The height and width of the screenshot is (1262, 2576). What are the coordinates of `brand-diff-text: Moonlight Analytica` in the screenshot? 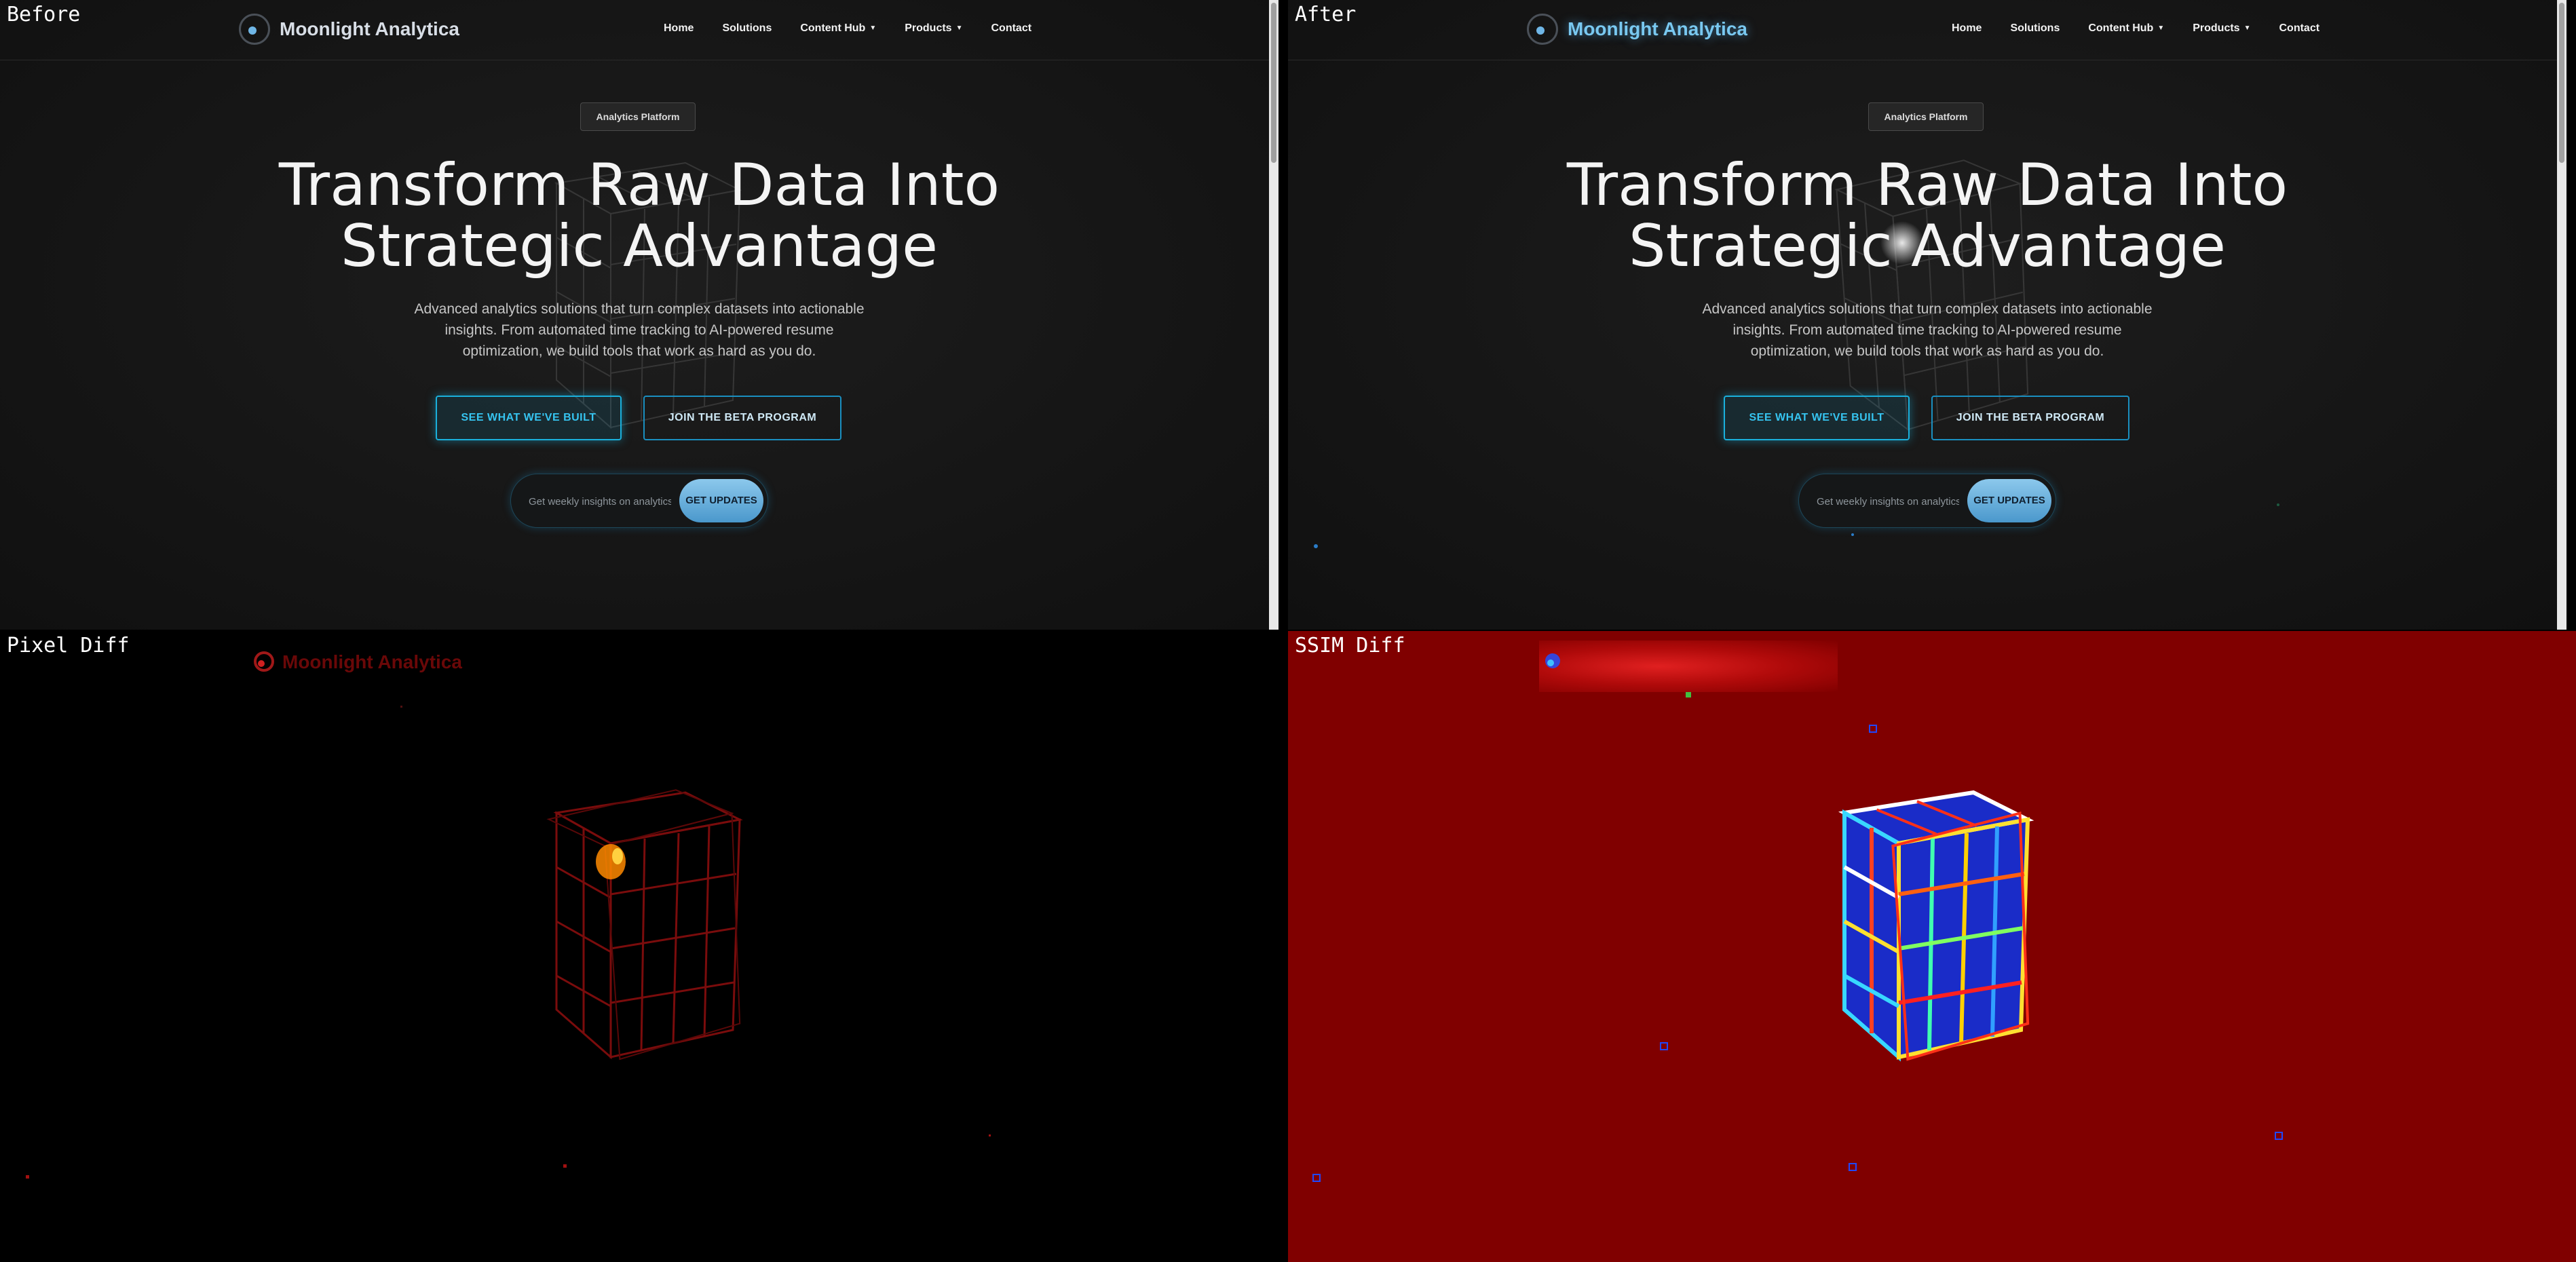 It's located at (372, 661).